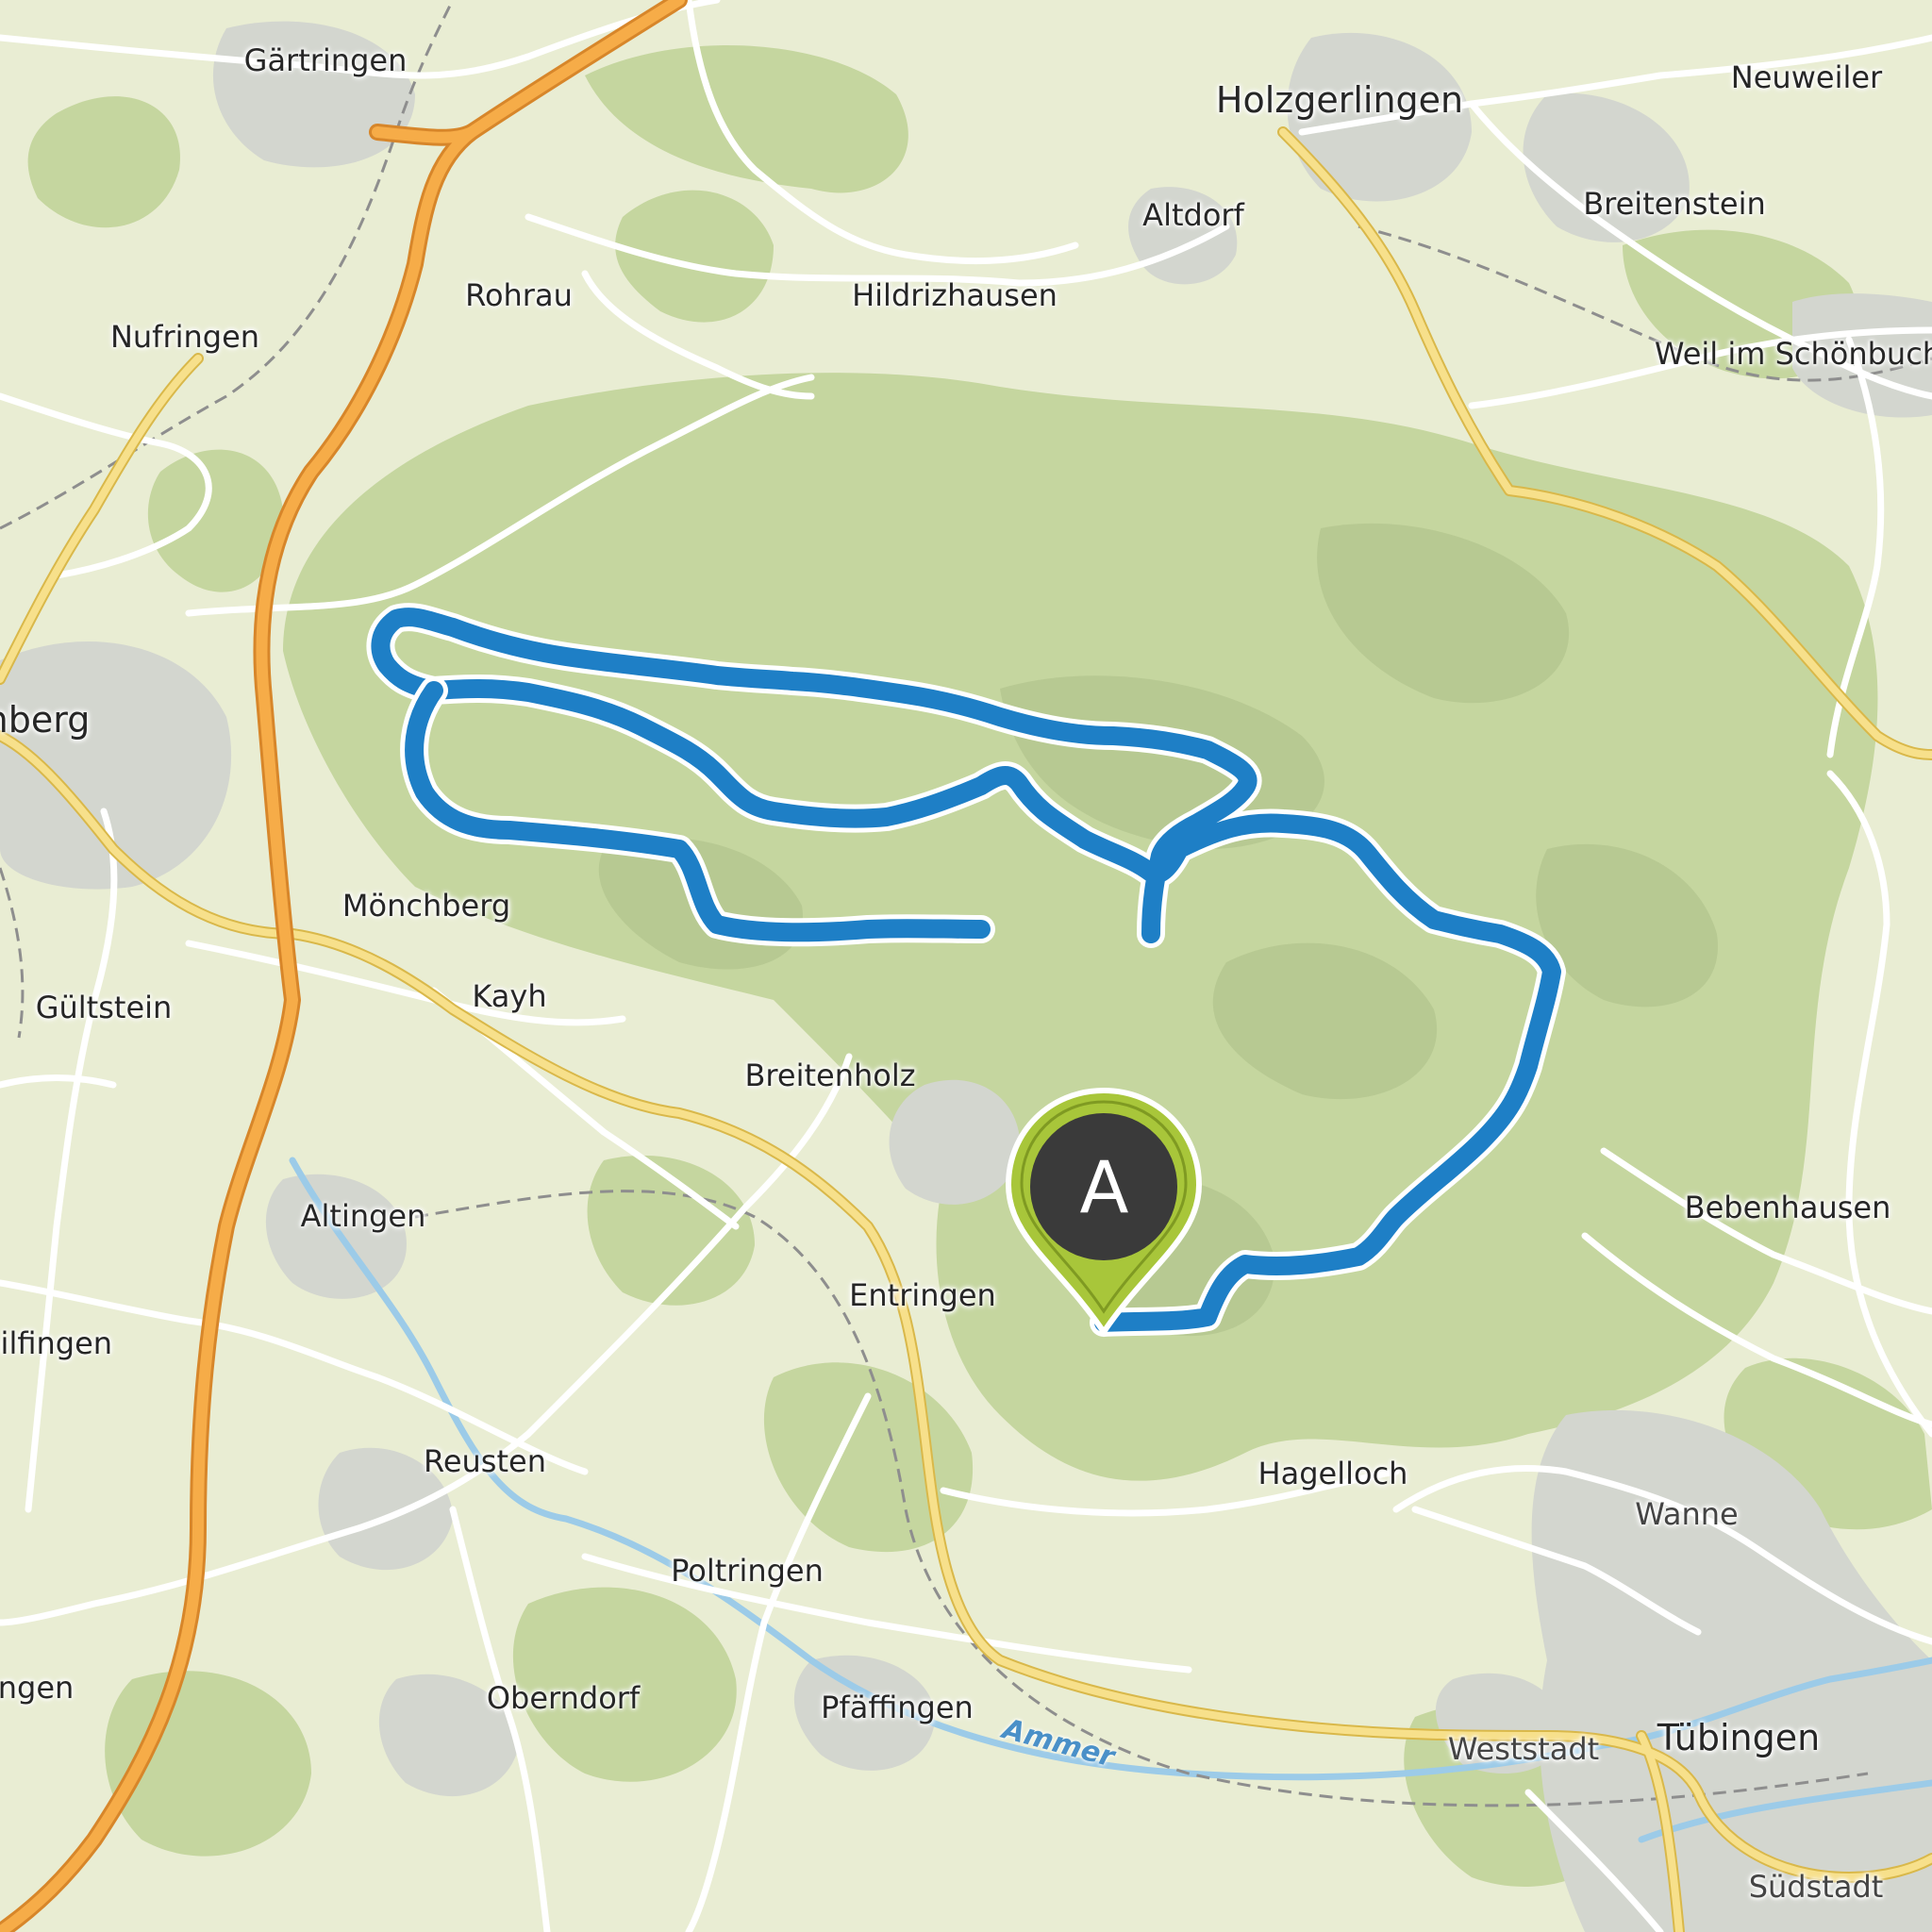 The width and height of the screenshot is (1932, 1932). What do you see at coordinates (1674, 204) in the screenshot?
I see `place-label-breitenstein: Breitenstein` at bounding box center [1674, 204].